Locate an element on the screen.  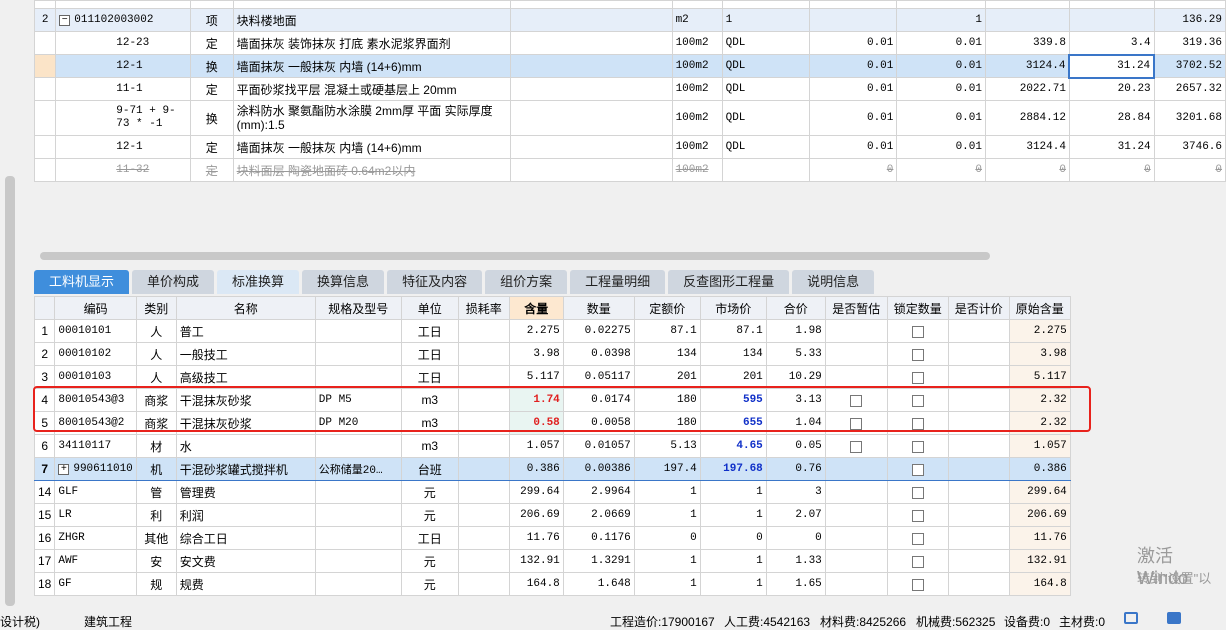
resource-original-content: 2.275 is located at coordinates (1039, 331).